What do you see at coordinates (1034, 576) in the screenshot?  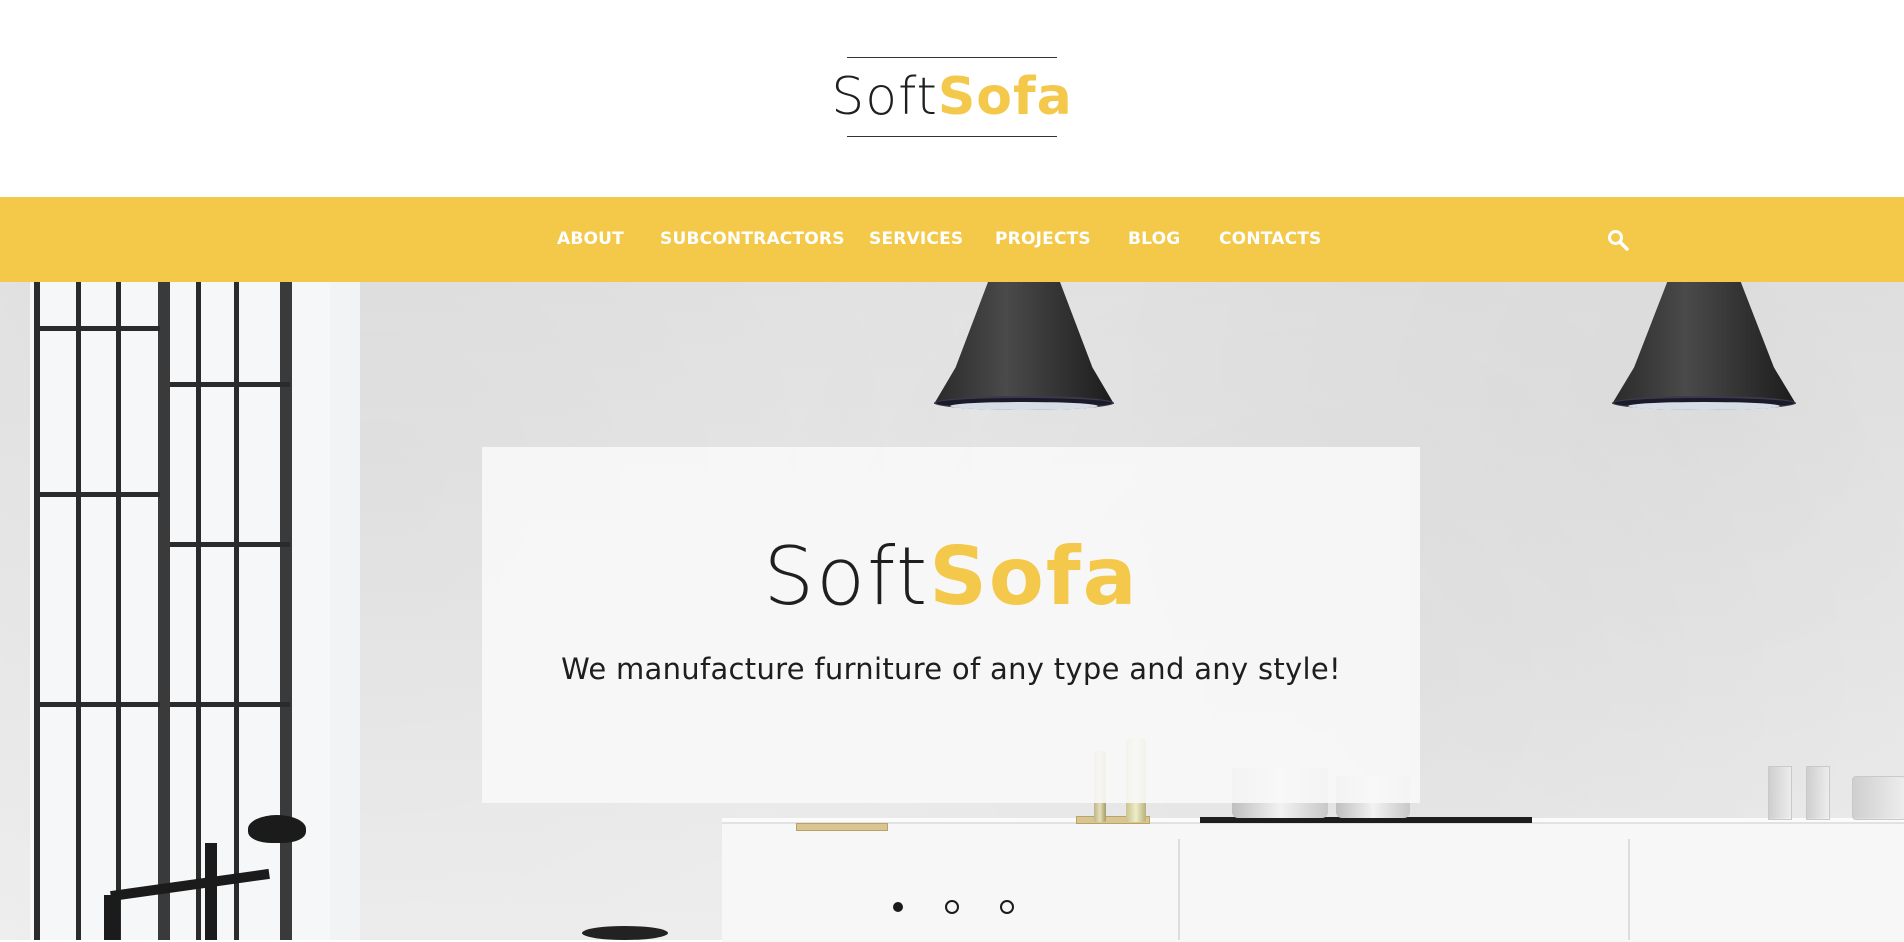 I see `hero-title-sofa: Sofa` at bounding box center [1034, 576].